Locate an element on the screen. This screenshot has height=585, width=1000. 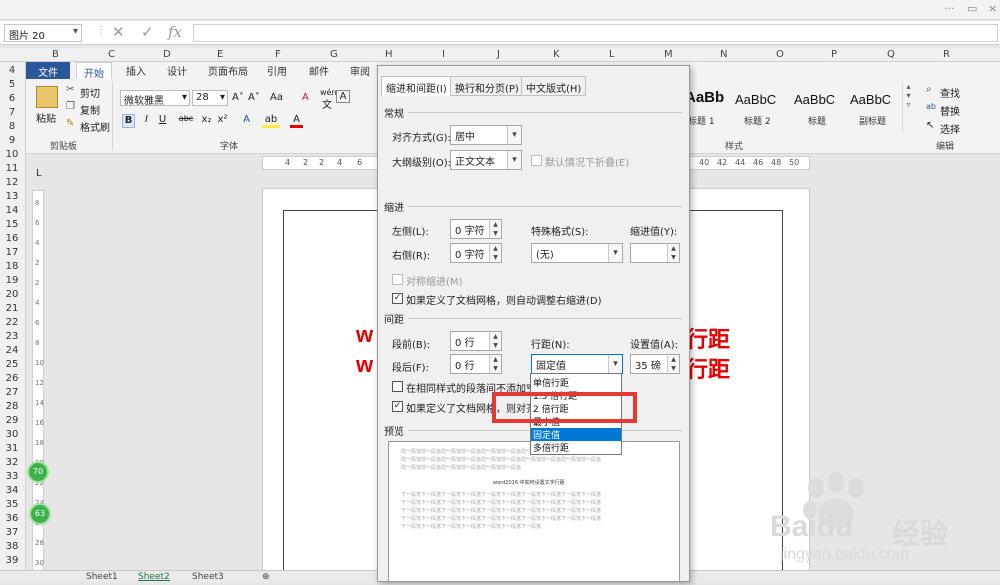
column-label: K is located at coordinates (556, 54).